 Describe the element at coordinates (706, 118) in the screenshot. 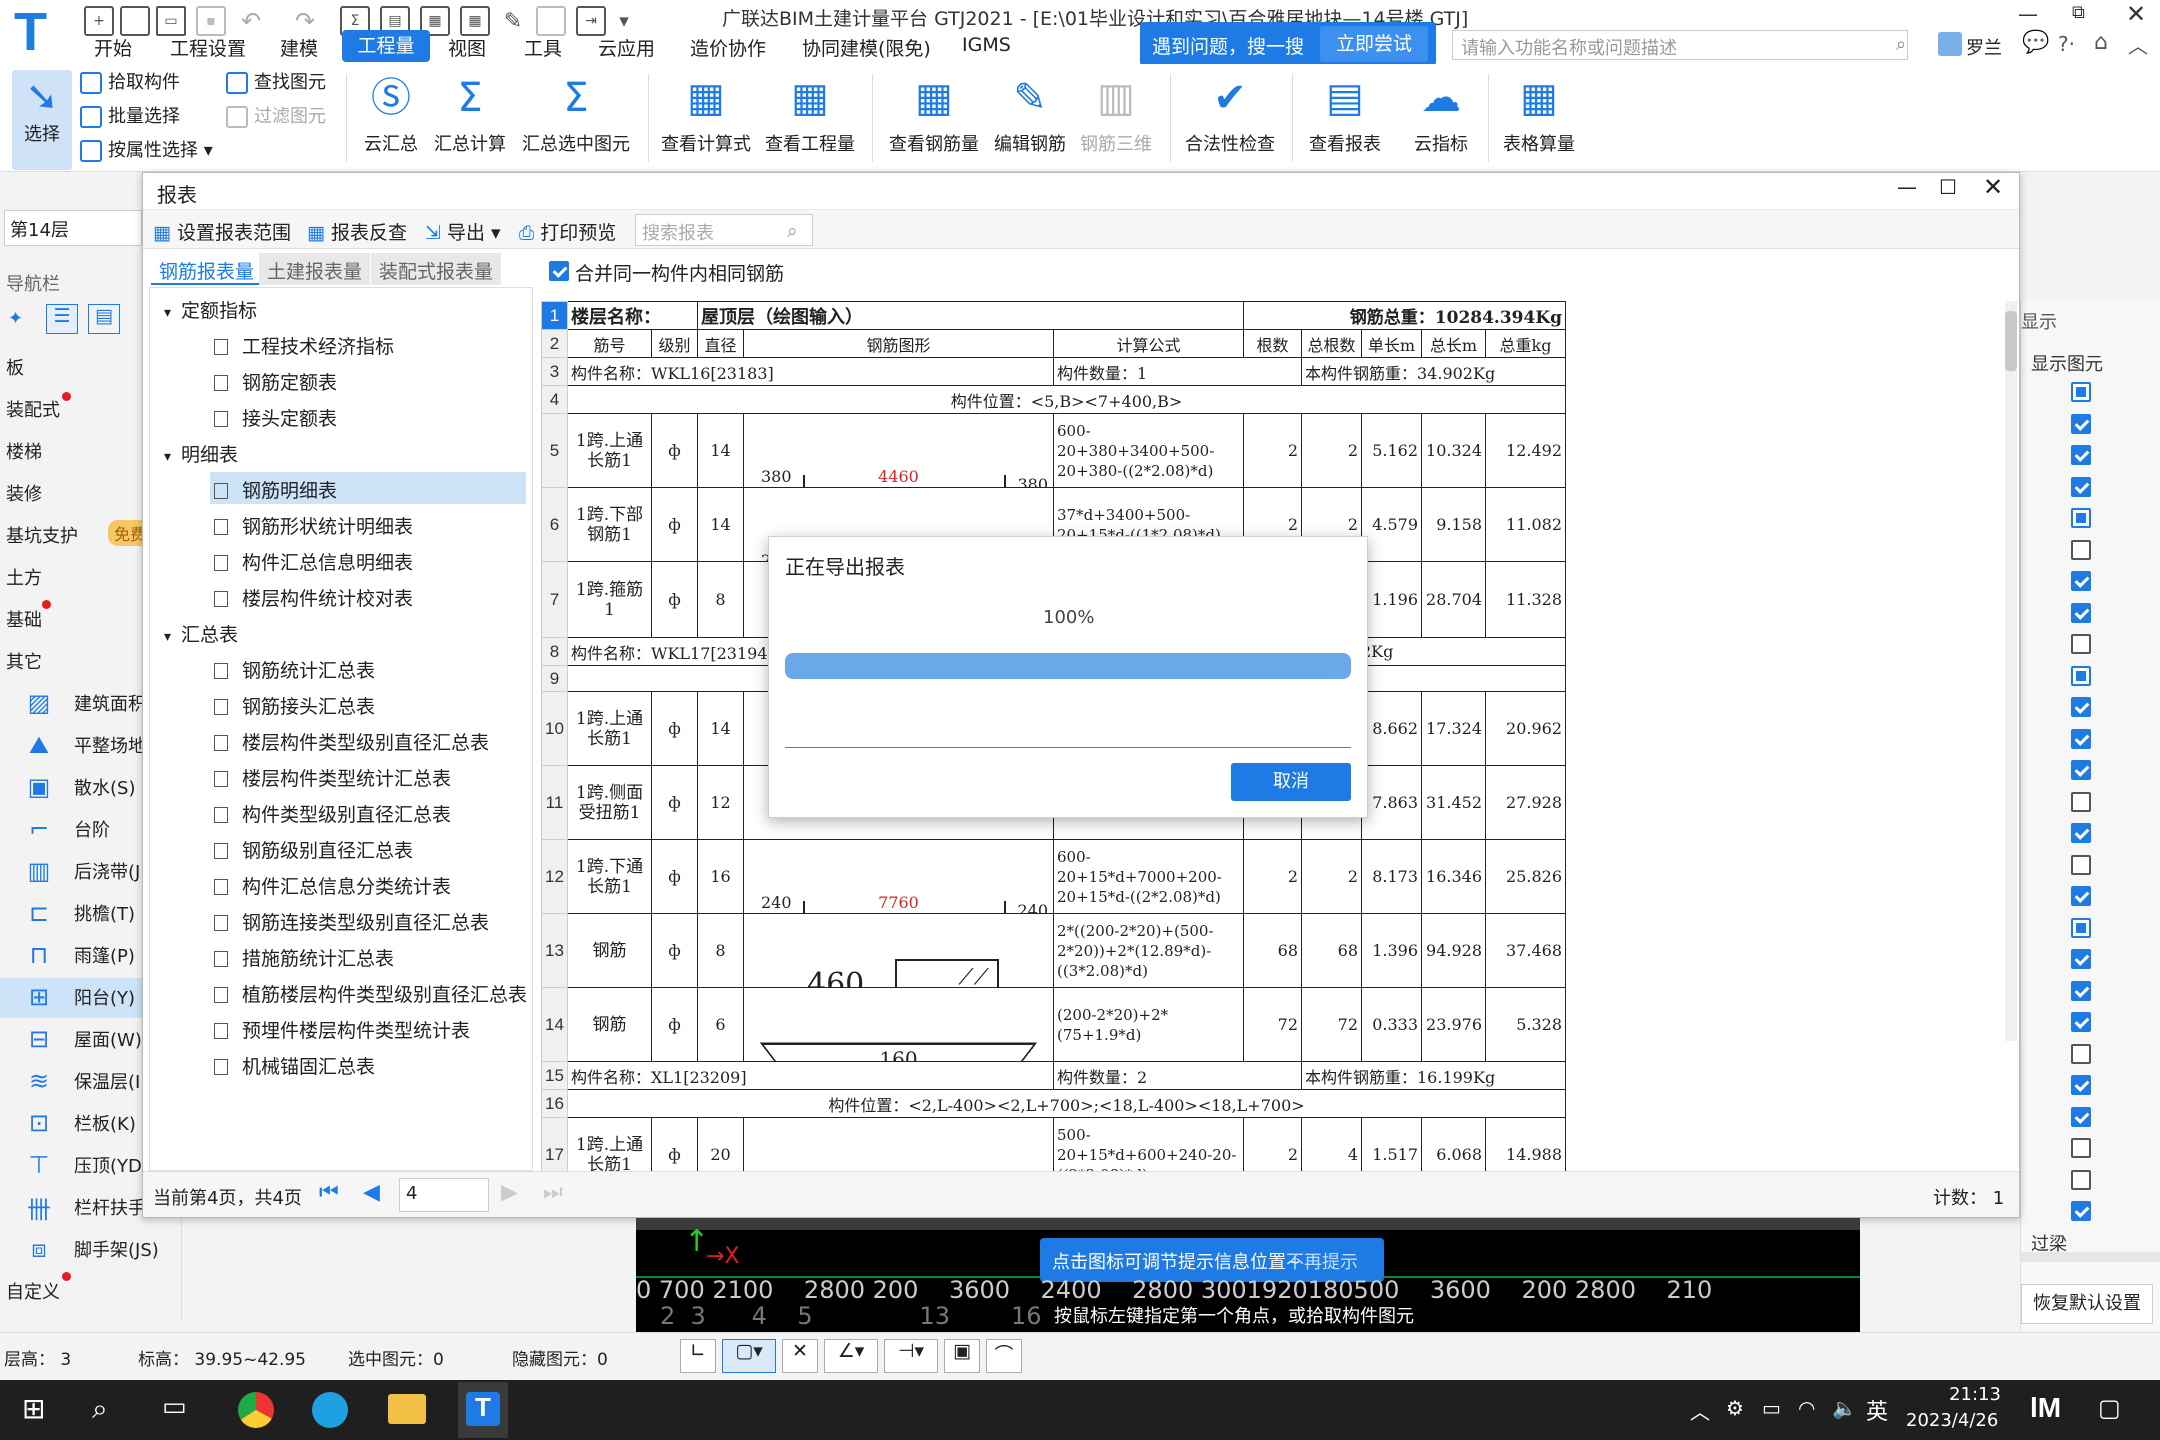

I see `view-formula-button: ▦ 查看计算式` at that location.